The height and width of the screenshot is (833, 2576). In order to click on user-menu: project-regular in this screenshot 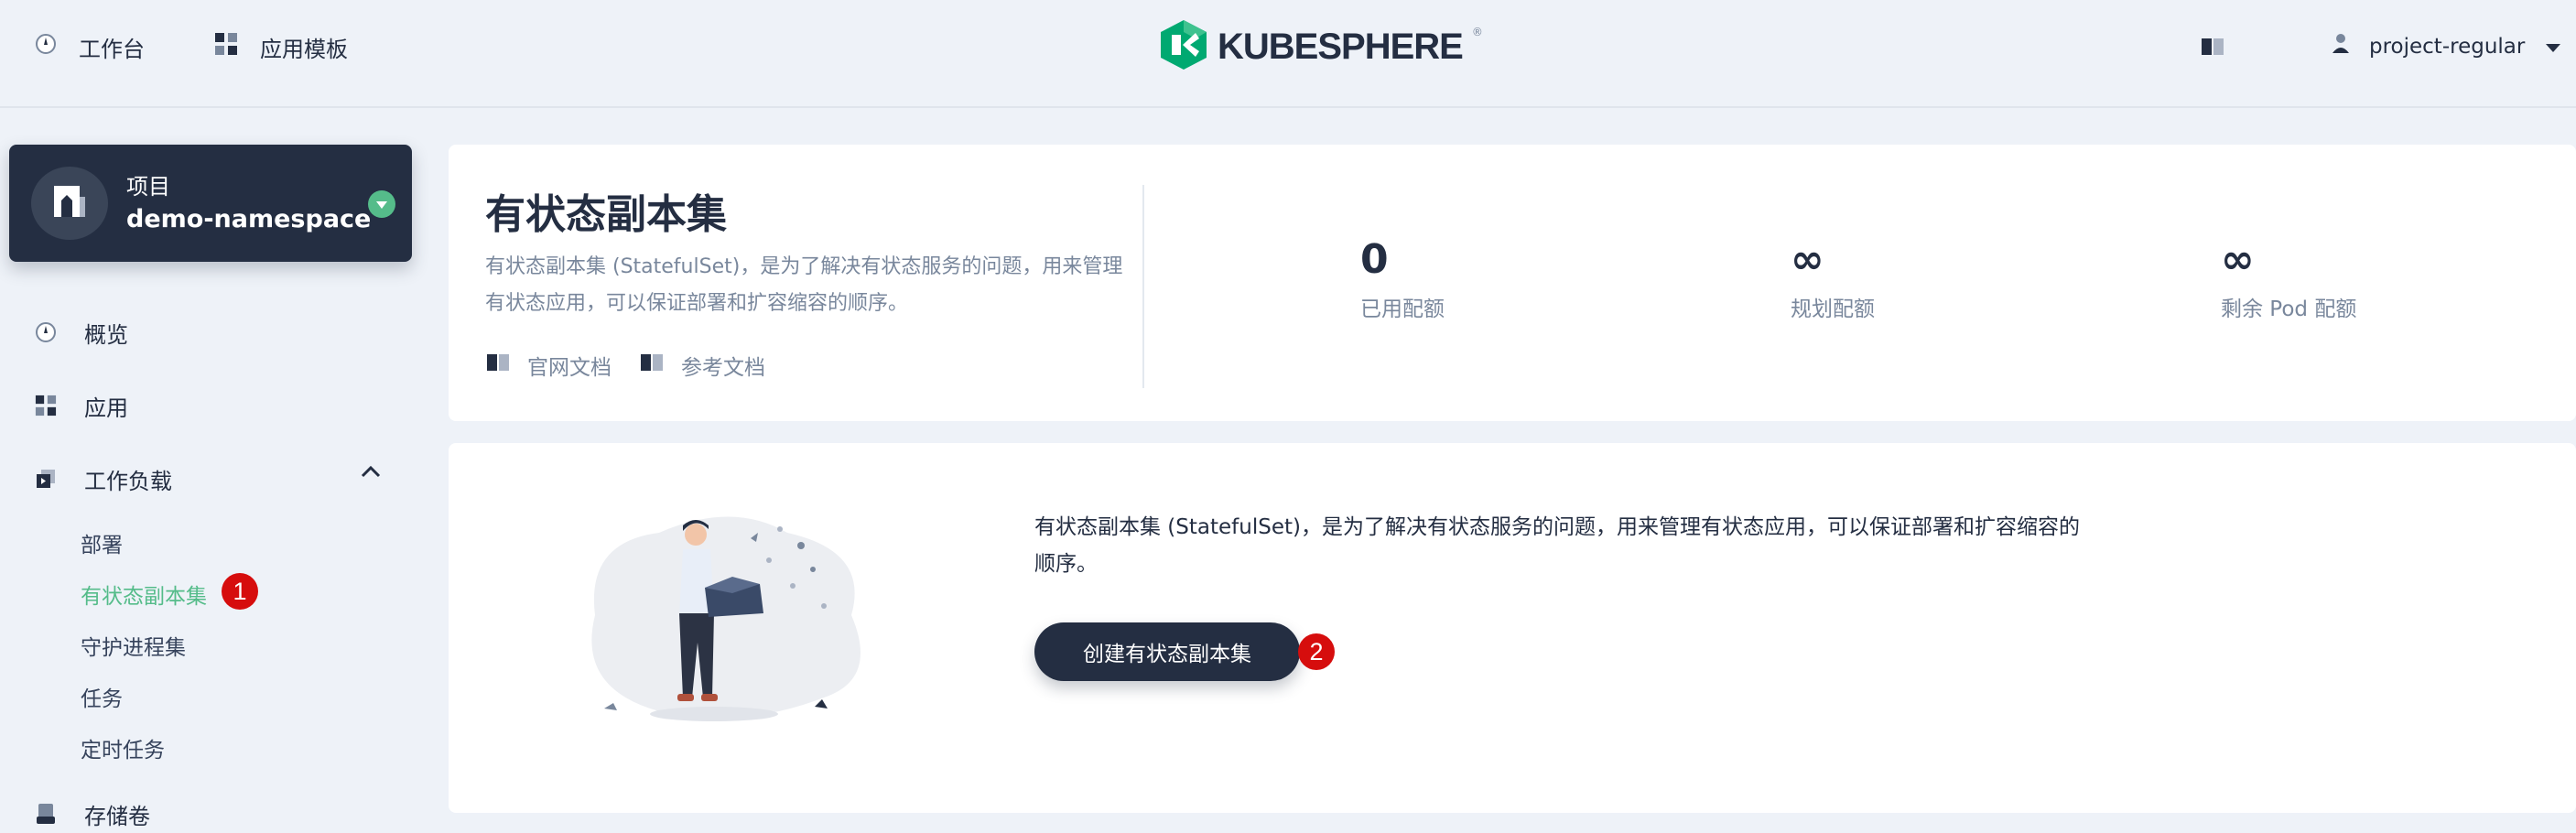, I will do `click(2446, 46)`.